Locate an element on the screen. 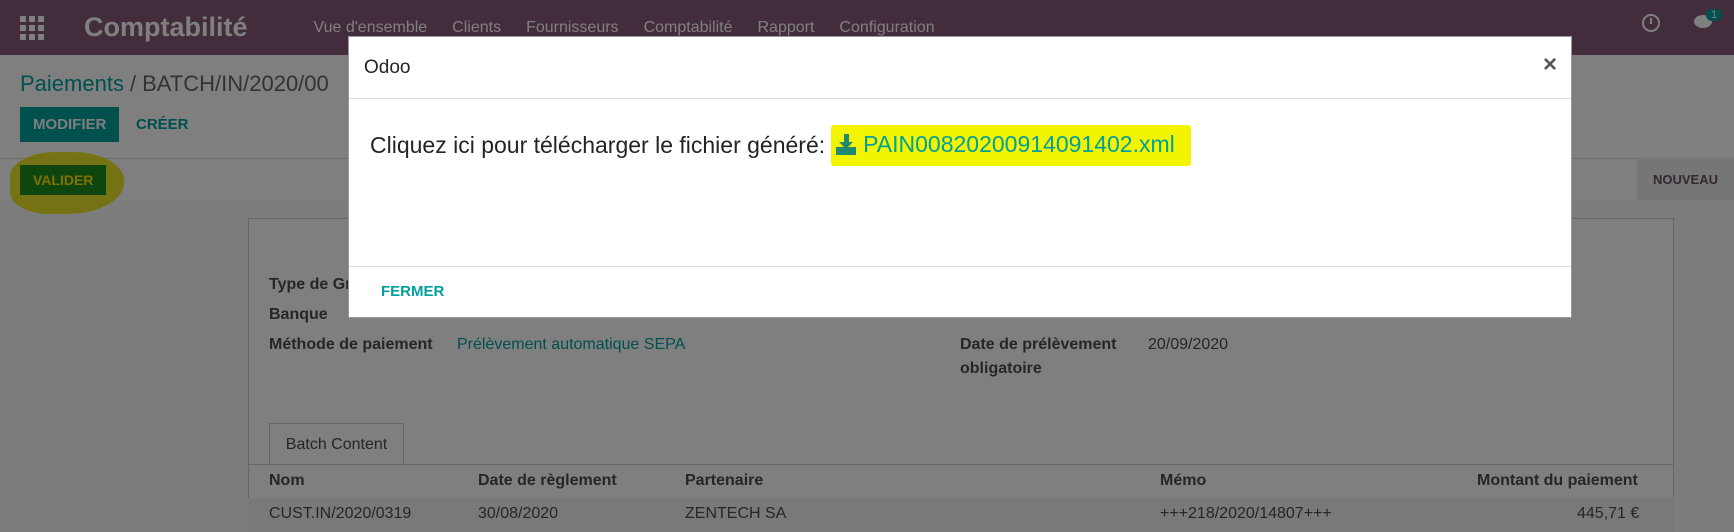  download-icon is located at coordinates (846, 144).